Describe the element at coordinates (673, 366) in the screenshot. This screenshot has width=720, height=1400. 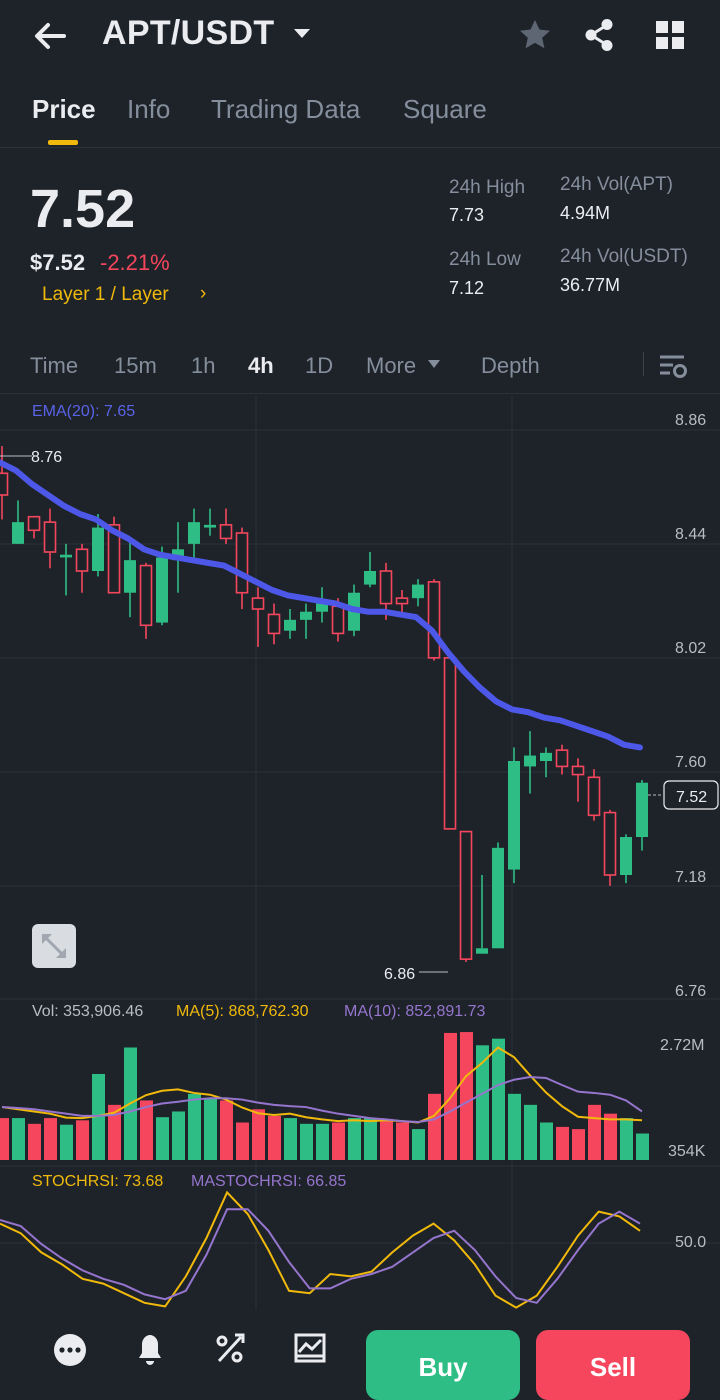
I see `chart-settings-icon` at that location.